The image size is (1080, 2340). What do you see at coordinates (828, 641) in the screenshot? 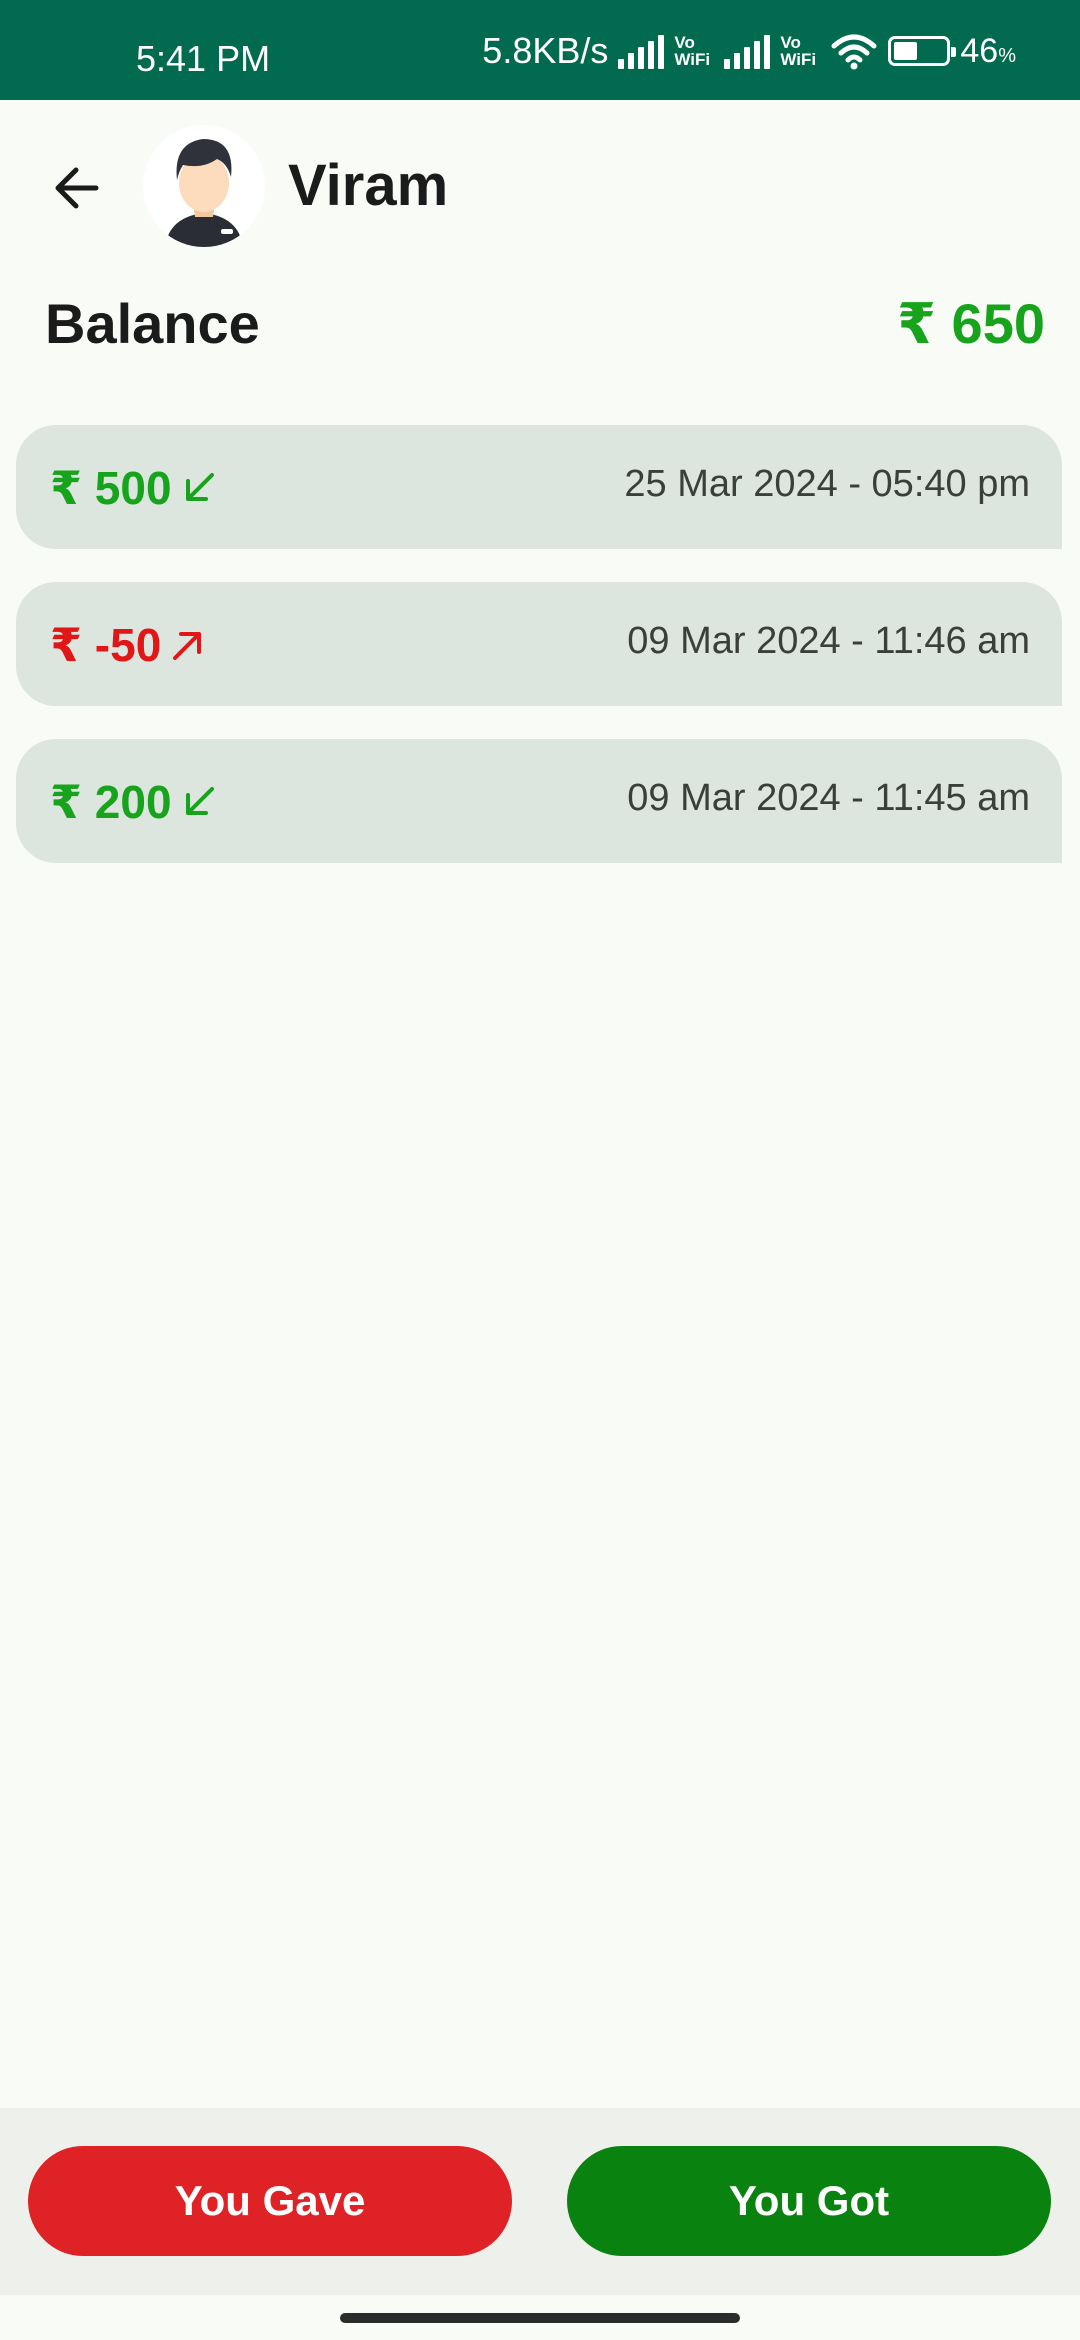
I see `transaction-date: 09 Mar 2024 - 11:46 am` at bounding box center [828, 641].